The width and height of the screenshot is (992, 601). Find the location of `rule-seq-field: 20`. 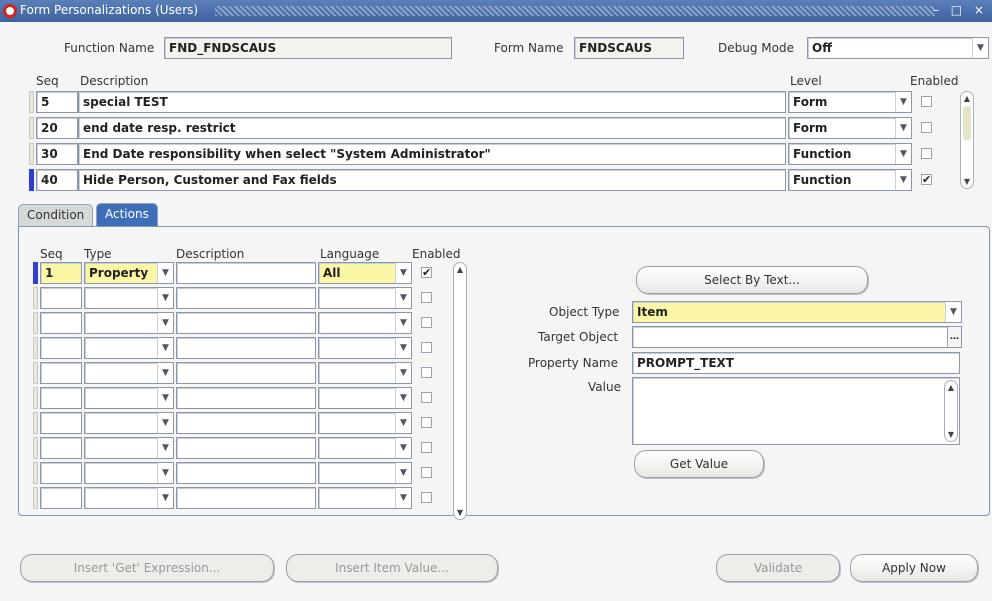

rule-seq-field: 20 is located at coordinates (57, 128).